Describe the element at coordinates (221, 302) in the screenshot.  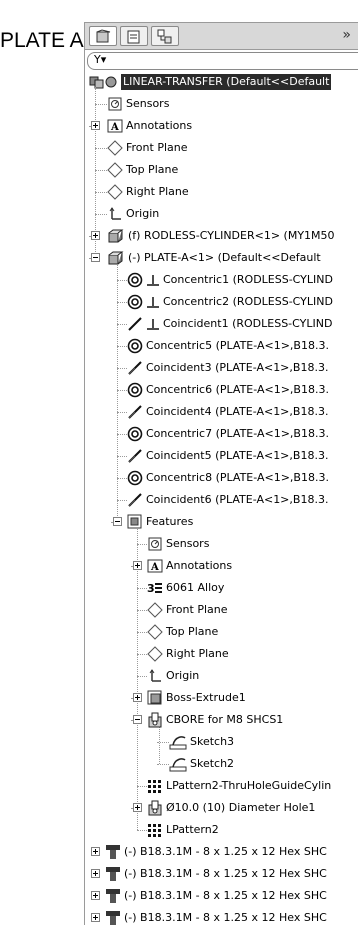
I see `tree-item: Concentric2 (RODLESS-CYLIND` at that location.